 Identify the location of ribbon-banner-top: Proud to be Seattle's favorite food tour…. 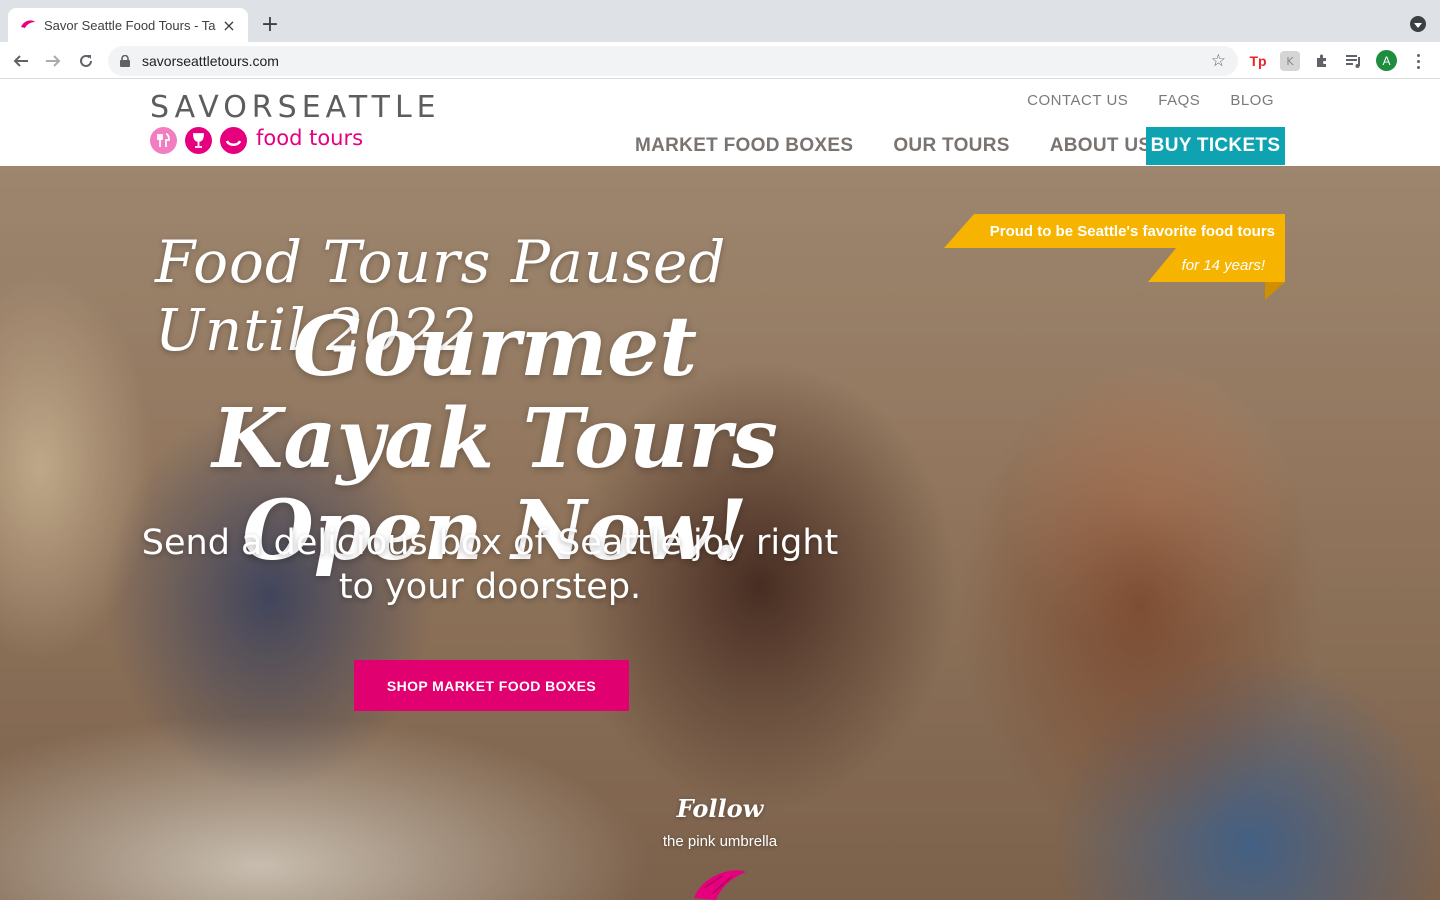
(1114, 231).